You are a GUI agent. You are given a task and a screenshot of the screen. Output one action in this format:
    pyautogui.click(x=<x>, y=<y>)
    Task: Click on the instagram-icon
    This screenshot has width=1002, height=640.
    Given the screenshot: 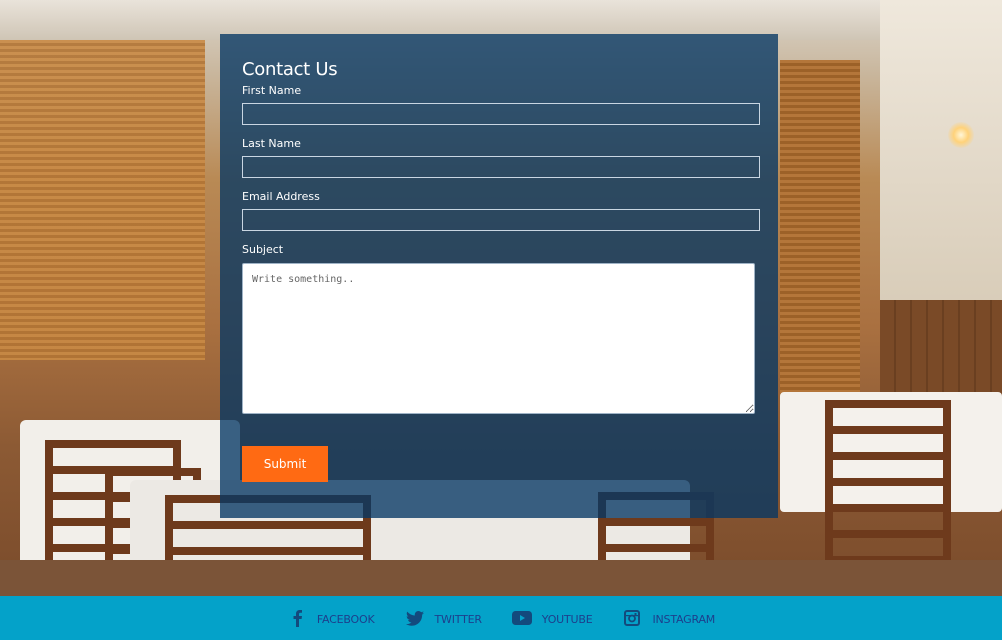 What is the action you would take?
    pyautogui.click(x=632, y=618)
    